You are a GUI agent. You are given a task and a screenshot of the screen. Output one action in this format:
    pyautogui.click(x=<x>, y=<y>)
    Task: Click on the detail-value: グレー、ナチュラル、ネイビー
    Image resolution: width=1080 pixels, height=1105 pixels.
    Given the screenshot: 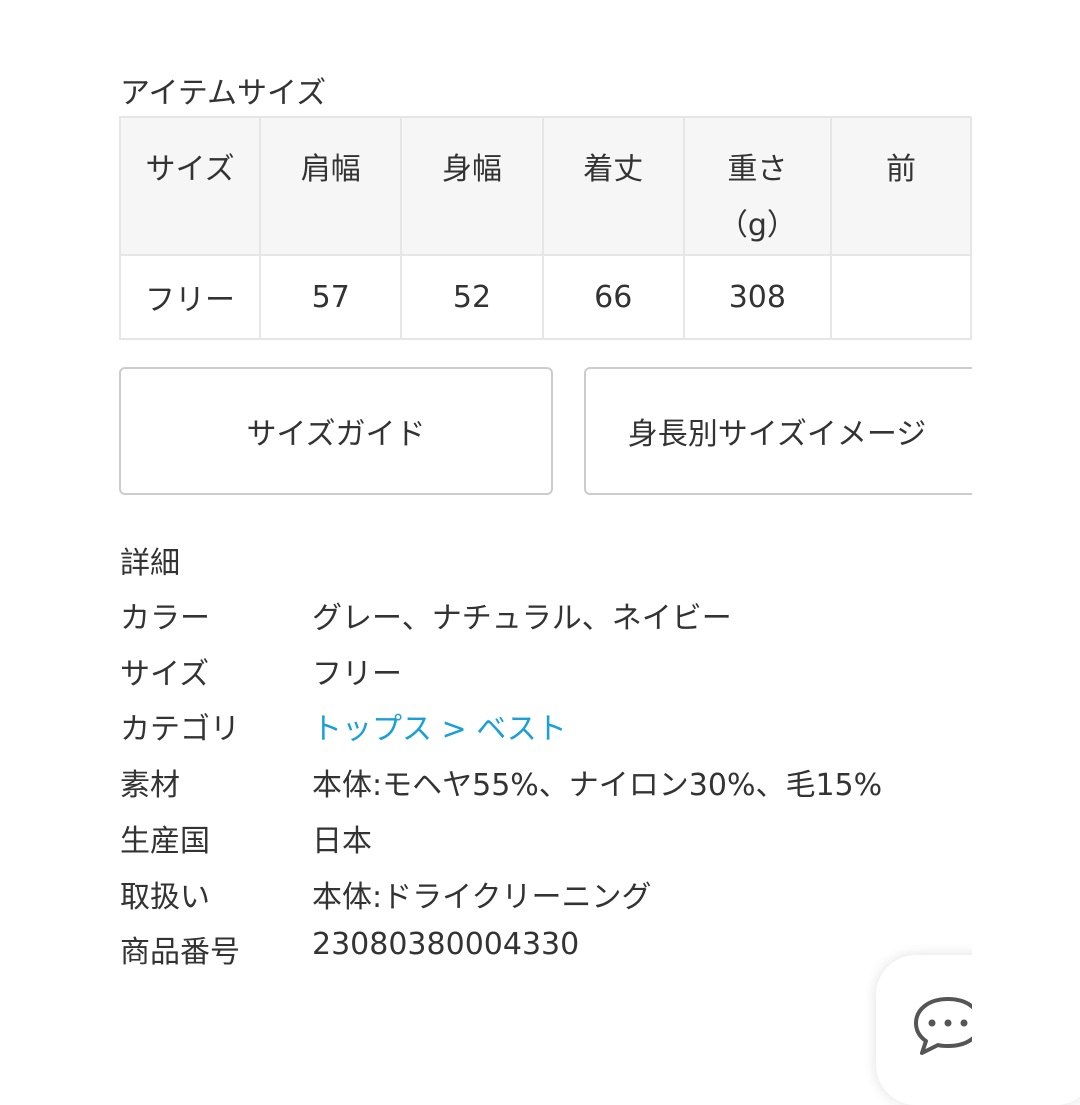 What is the action you would take?
    pyautogui.click(x=522, y=618)
    